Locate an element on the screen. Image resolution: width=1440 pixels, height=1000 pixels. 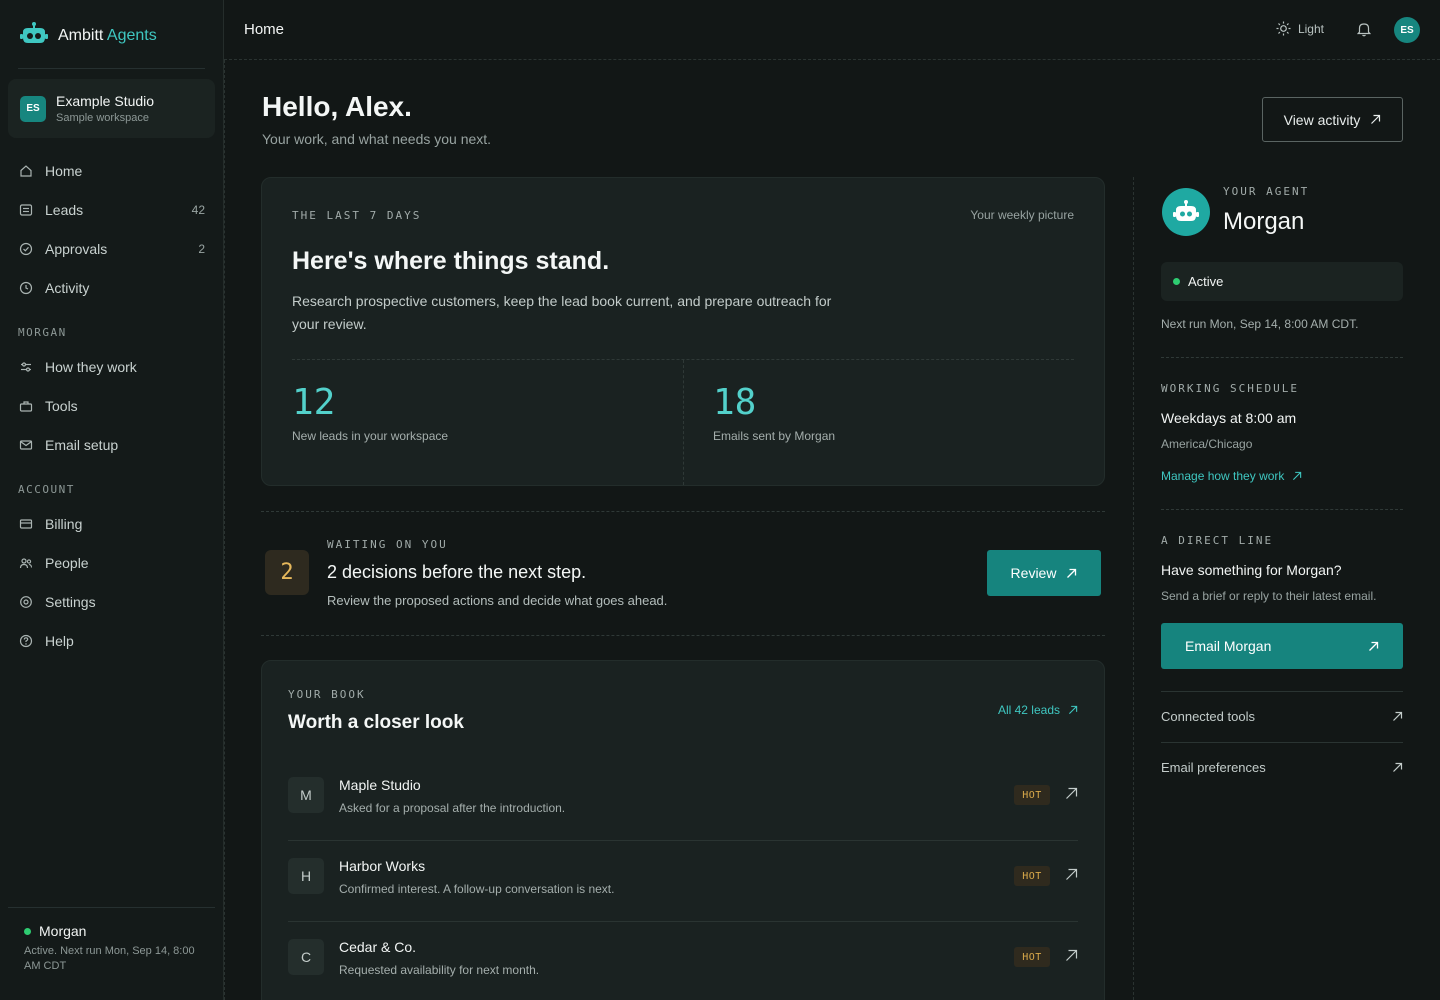
nav-section-morgan: MORGAN is located at coordinates (42, 332).